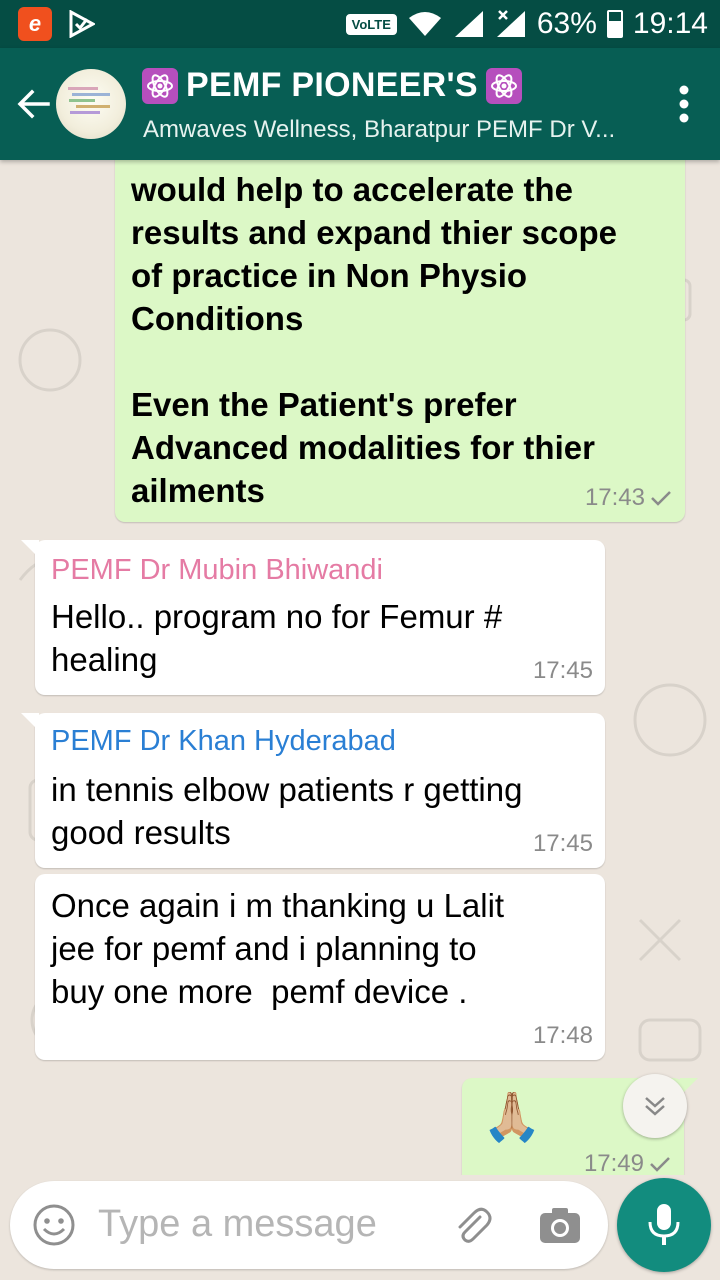 The width and height of the screenshot is (720, 1280). Describe the element at coordinates (374, 232) in the screenshot. I see `message-line: results and expand thier scope` at that location.